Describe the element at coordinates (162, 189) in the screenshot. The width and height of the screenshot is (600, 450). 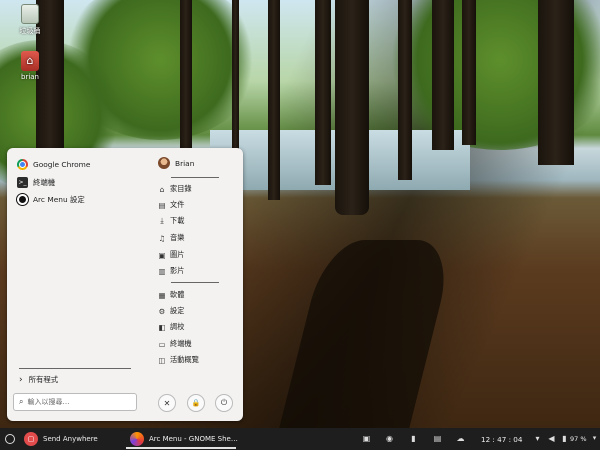
I see `home-icon: ⌂` at that location.